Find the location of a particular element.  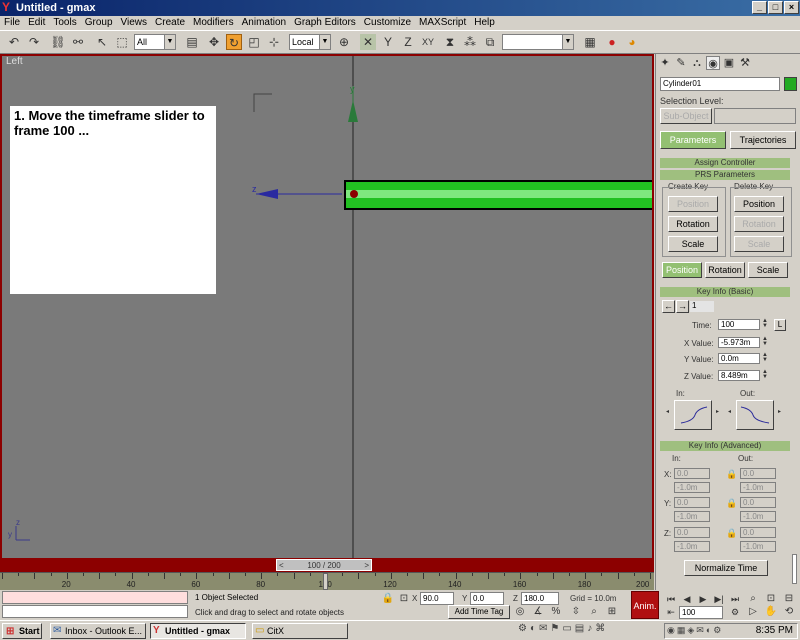

menu-edit: Edit is located at coordinates (36, 23).